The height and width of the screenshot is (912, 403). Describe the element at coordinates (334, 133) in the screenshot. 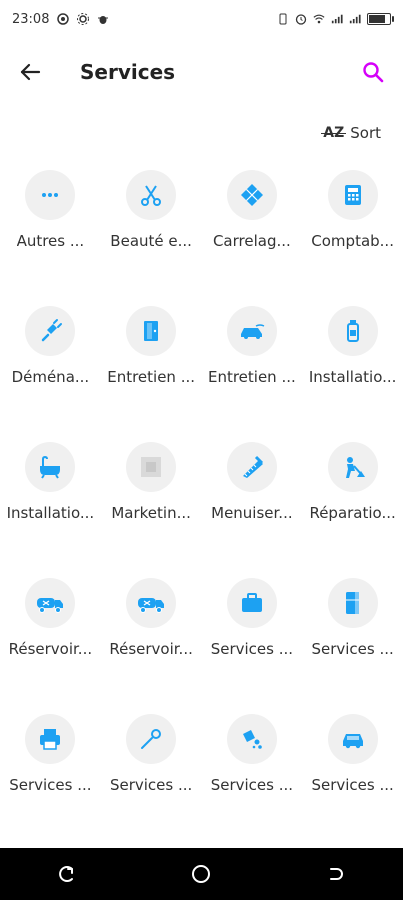

I see `sort-az-icon: AZ` at that location.